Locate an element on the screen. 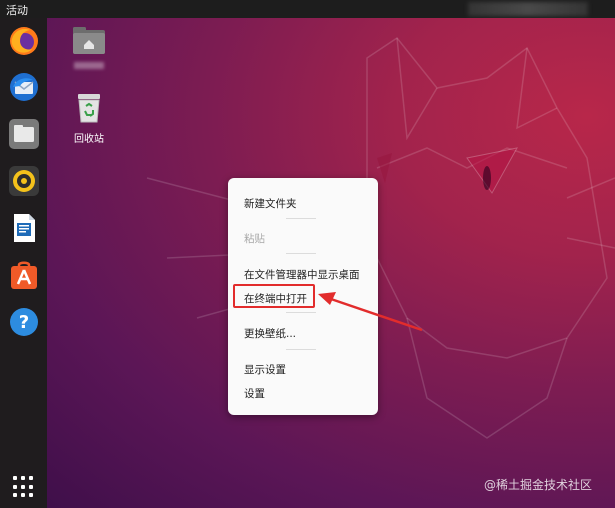  trash-icon: 回收站 is located at coordinates (89, 118).